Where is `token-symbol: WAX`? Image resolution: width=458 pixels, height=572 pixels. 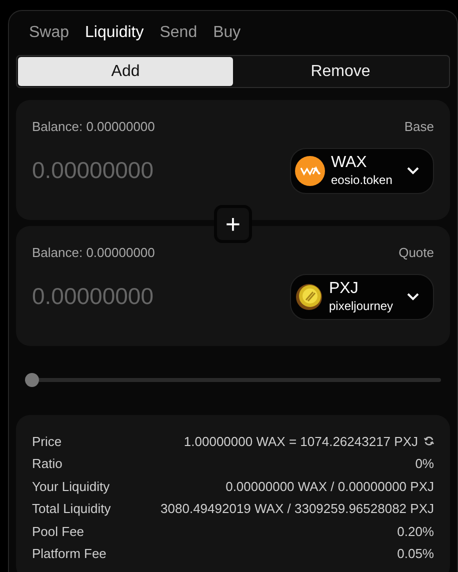
token-symbol: WAX is located at coordinates (349, 163).